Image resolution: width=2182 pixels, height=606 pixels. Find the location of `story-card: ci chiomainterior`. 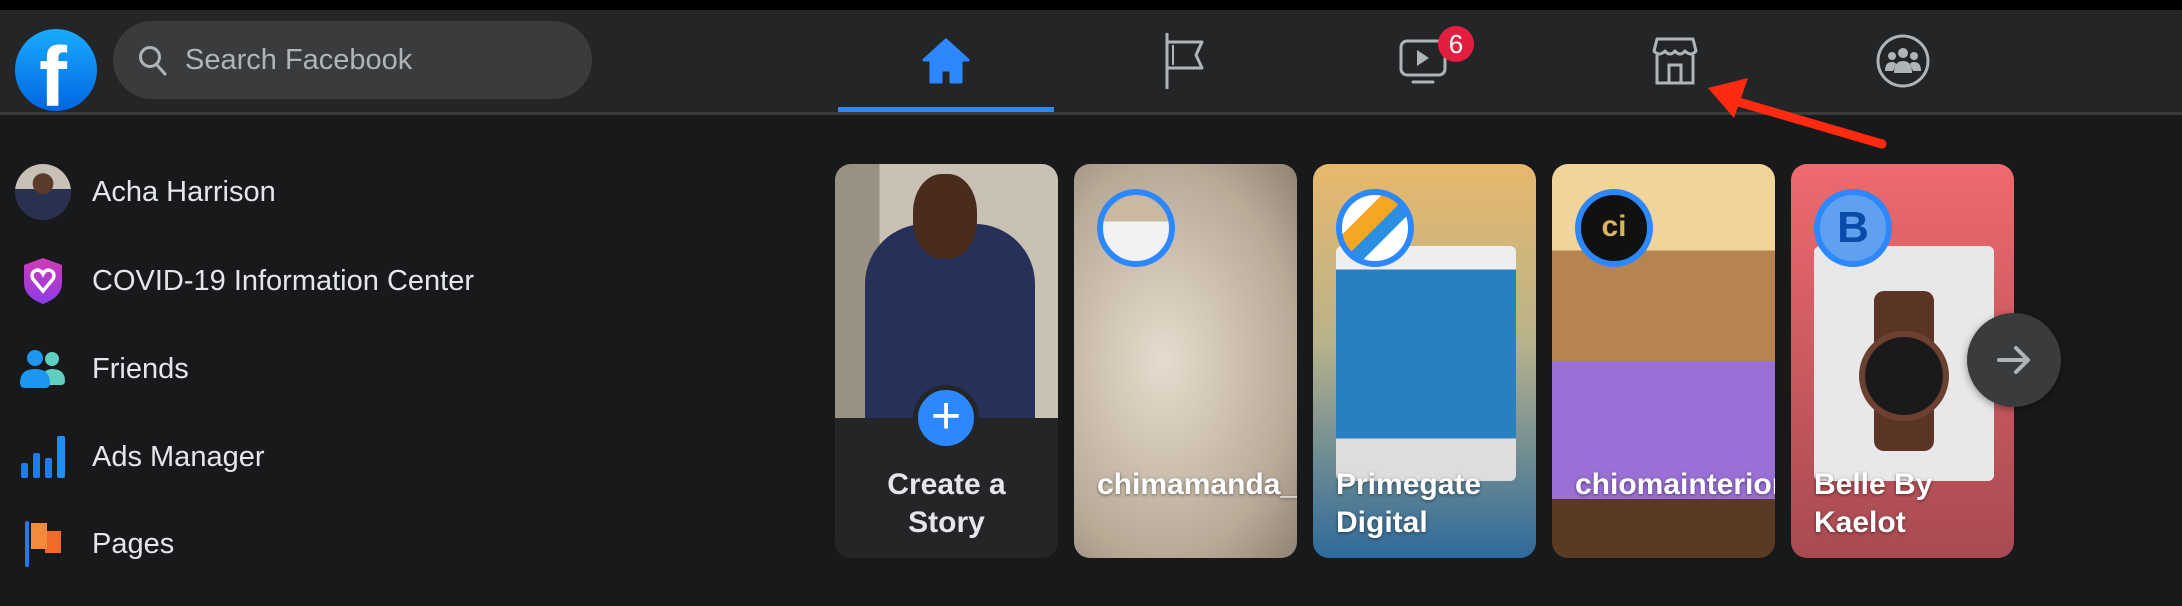

story-card: ci chiomainterior is located at coordinates (1663, 361).